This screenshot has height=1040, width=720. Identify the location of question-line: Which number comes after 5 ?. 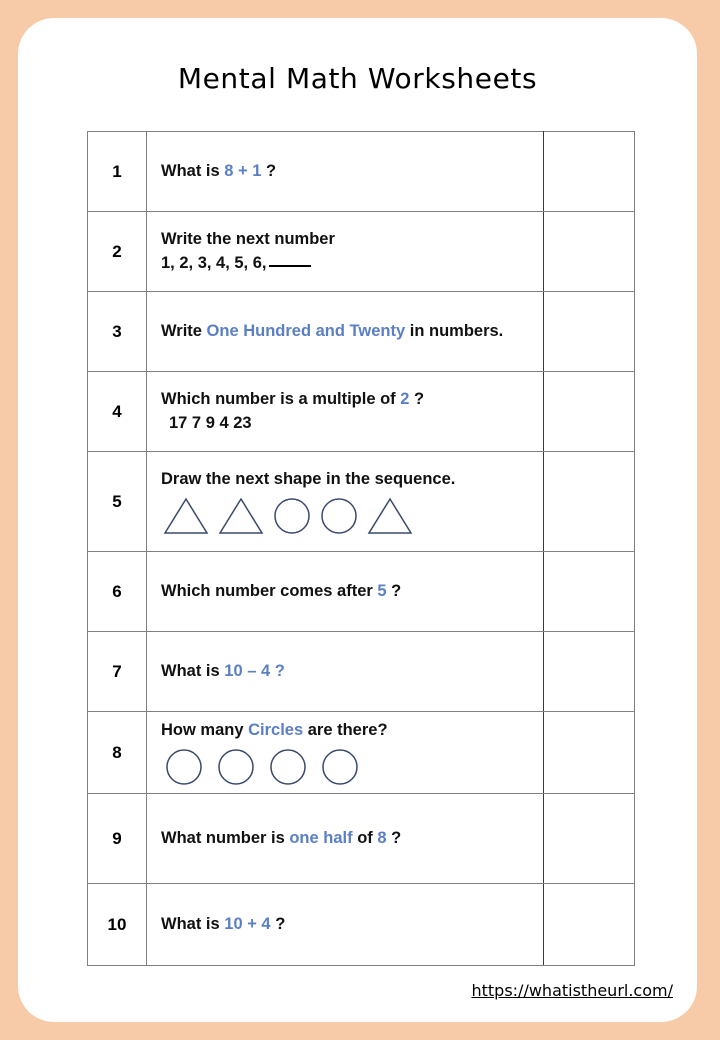
(352, 591).